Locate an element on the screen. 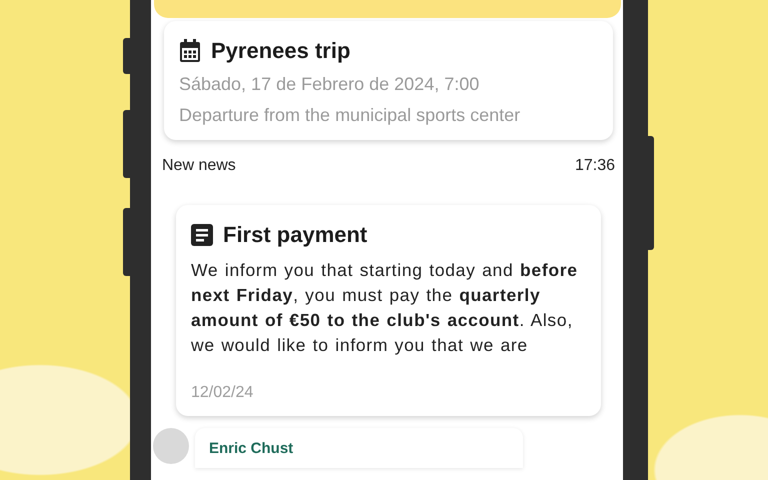  calendar-icon is located at coordinates (190, 51).